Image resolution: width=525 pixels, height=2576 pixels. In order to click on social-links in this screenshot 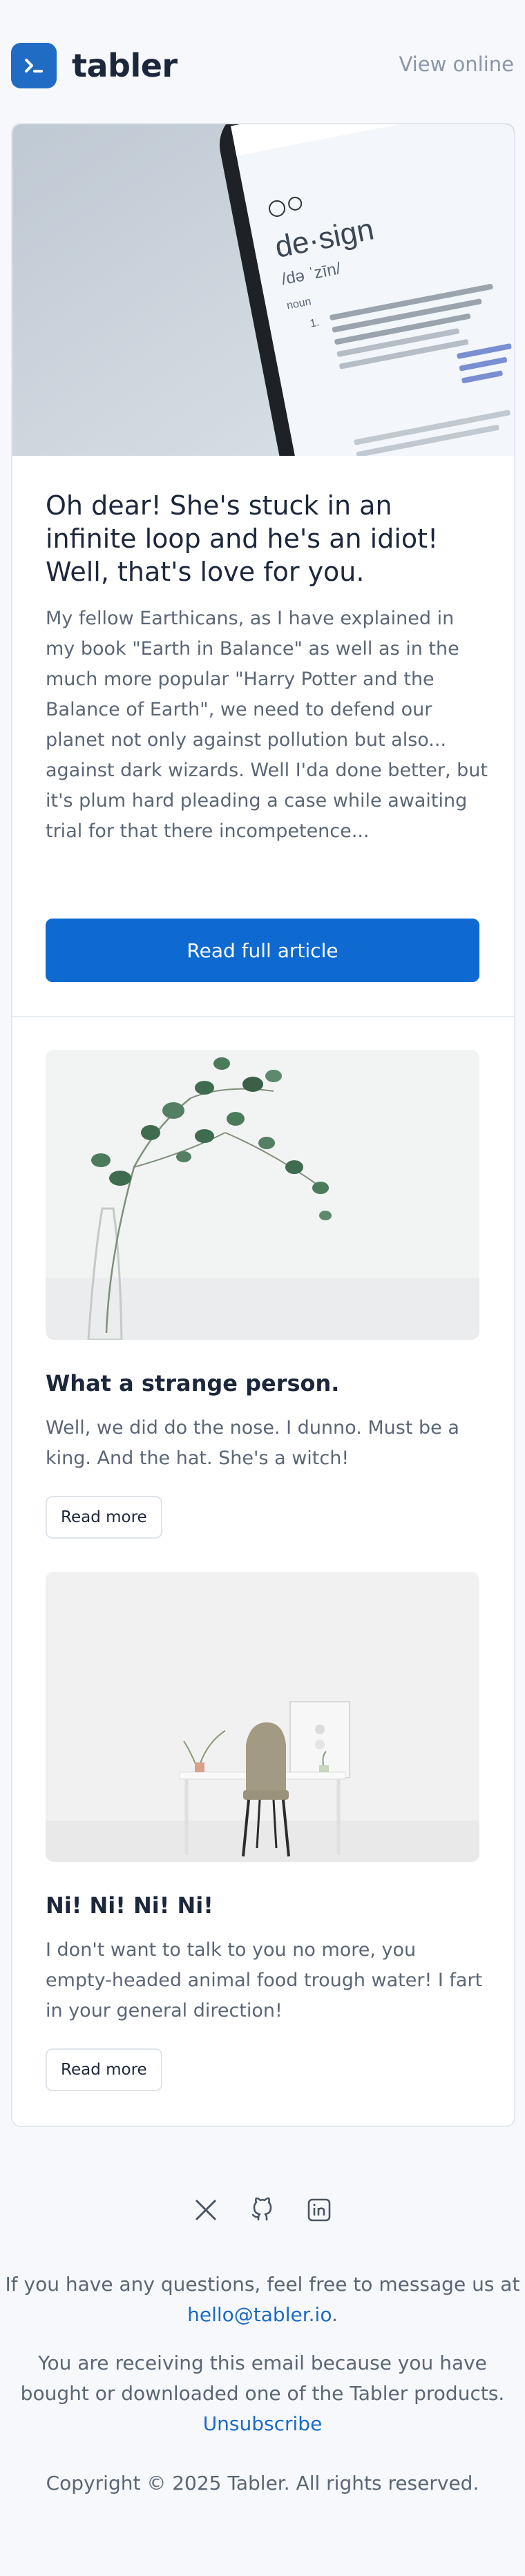, I will do `click(262, 2210)`.